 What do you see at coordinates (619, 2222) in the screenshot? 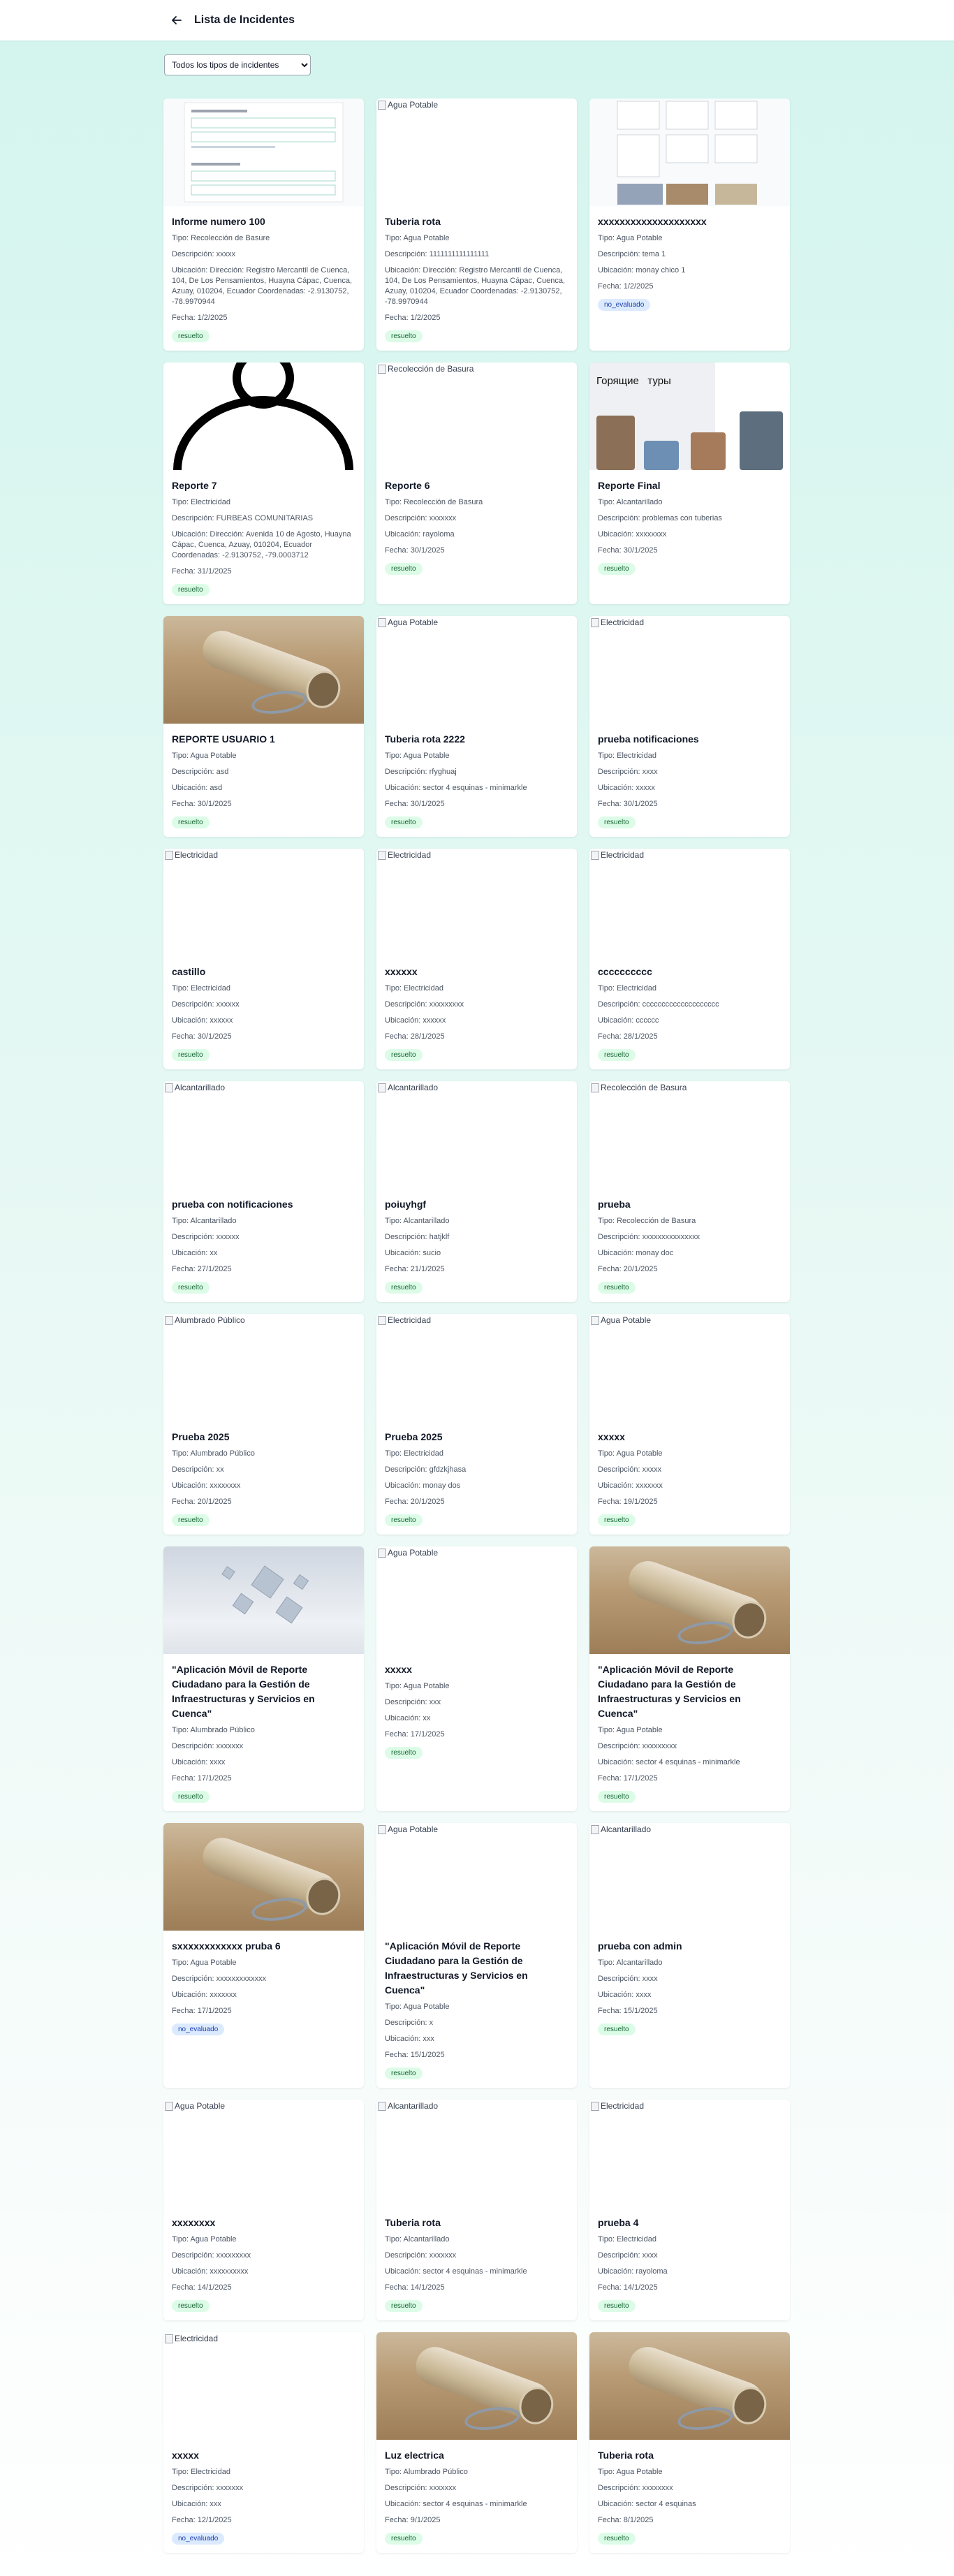
I see `incident-title: prueba 4` at bounding box center [619, 2222].